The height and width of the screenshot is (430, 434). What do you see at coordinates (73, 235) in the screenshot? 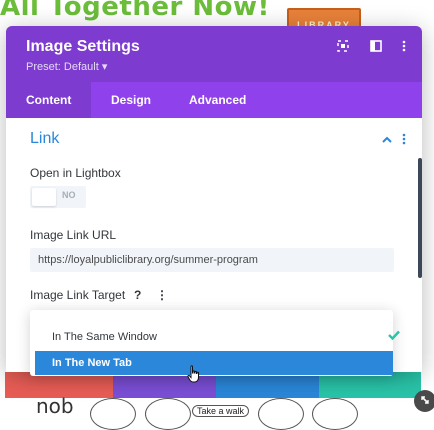
I see `image-link-url-label: Image Link URL` at bounding box center [73, 235].